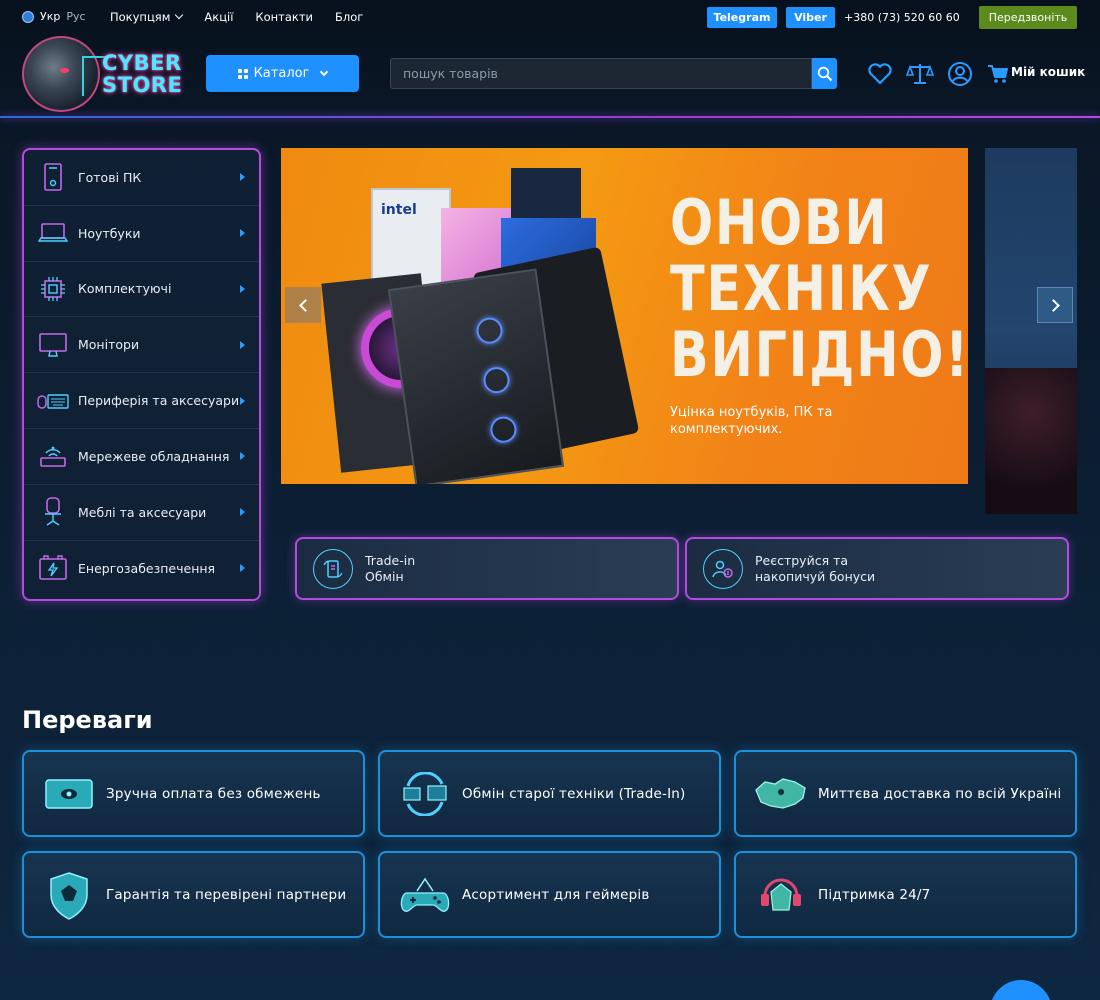 The image size is (1100, 1000). Describe the element at coordinates (475, 321) in the screenshot. I see `hero-products-image: intel` at that location.